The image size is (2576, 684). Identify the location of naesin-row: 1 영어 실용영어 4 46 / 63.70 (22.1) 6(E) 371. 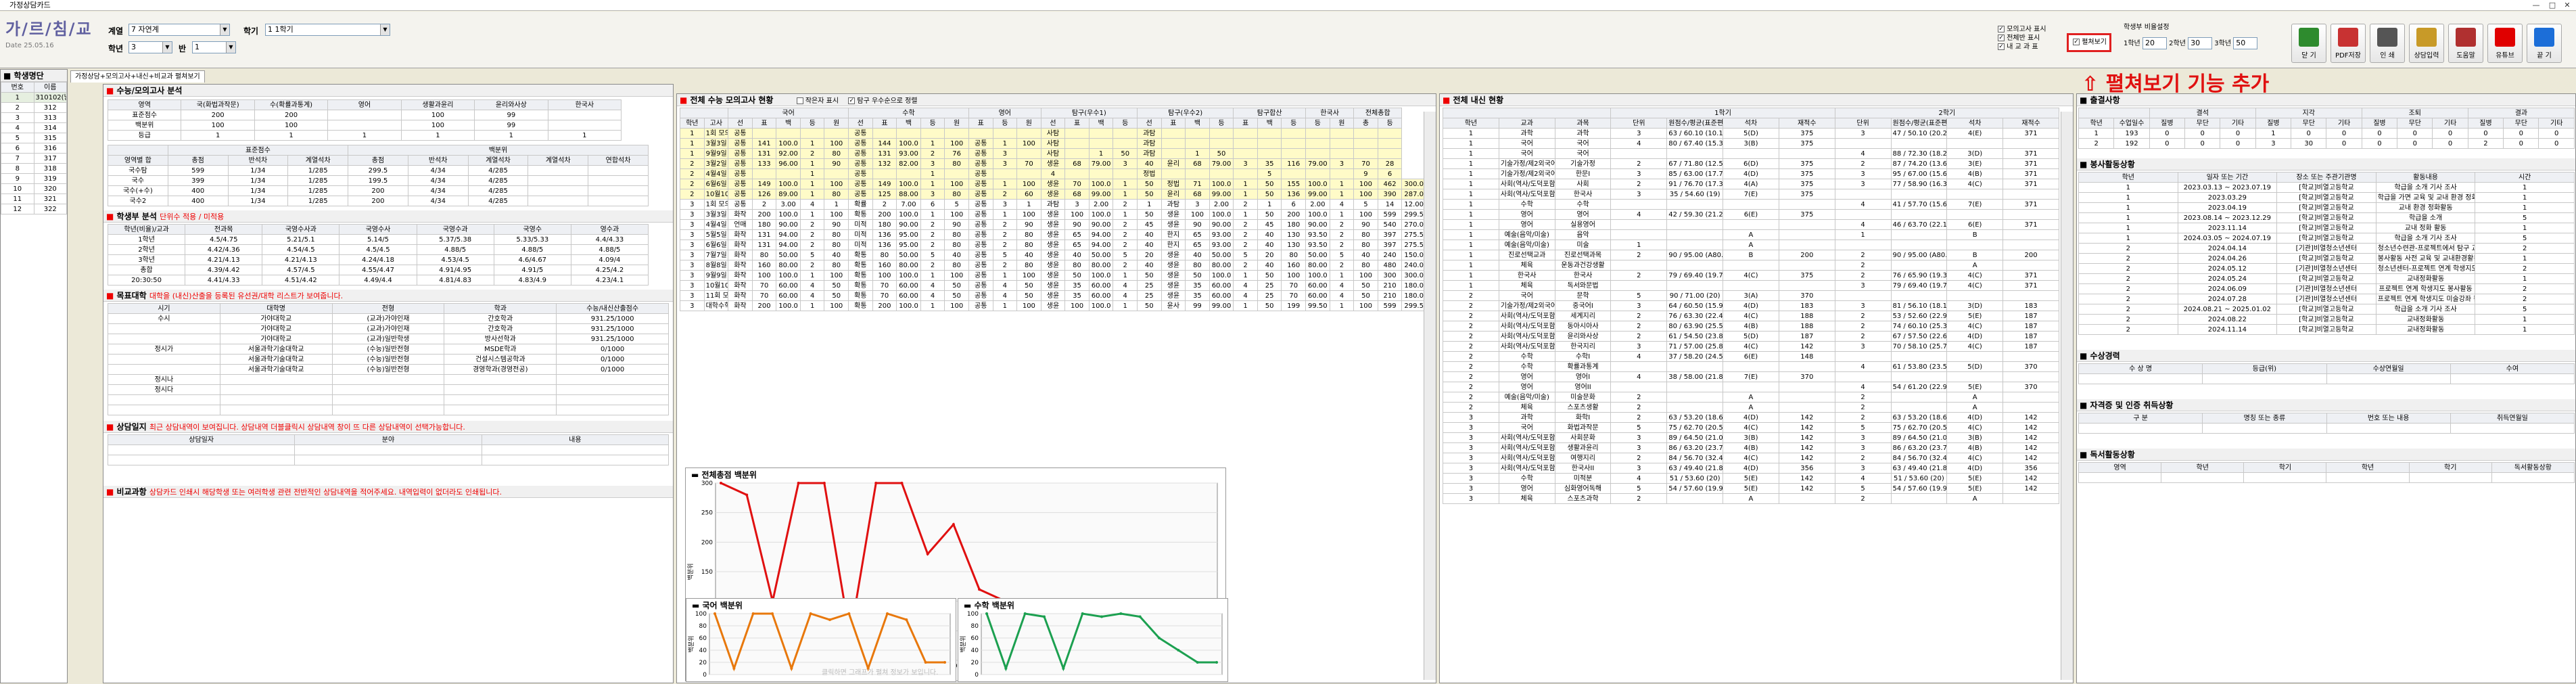
(1751, 225).